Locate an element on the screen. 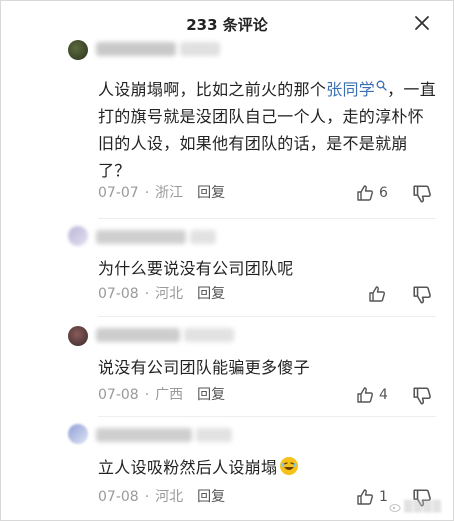 Image resolution: width=454 pixels, height=521 pixels. comment-meta: 07-08 · 广西 回复 is located at coordinates (161, 395).